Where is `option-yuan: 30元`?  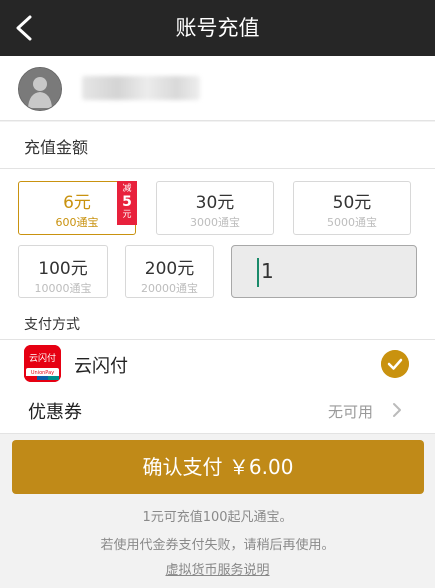 option-yuan: 30元 is located at coordinates (215, 203).